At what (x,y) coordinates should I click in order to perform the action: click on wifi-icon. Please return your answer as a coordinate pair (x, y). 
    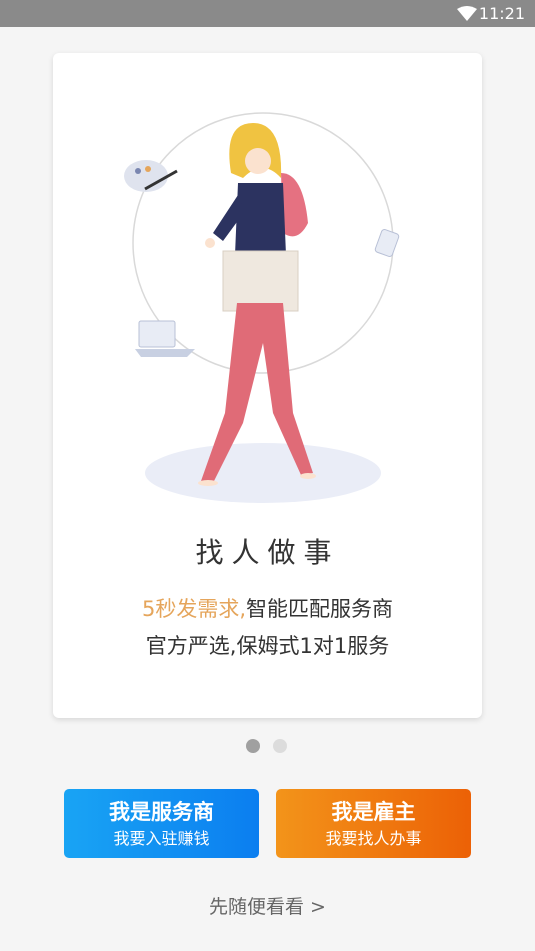
    Looking at the image, I should click on (467, 13).